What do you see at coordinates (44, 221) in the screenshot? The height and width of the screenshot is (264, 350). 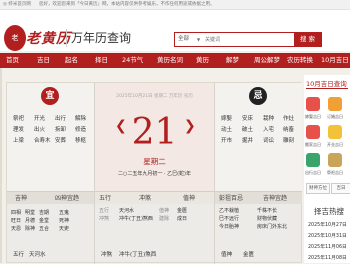 I see `jishen-item: 金堂` at bounding box center [44, 221].